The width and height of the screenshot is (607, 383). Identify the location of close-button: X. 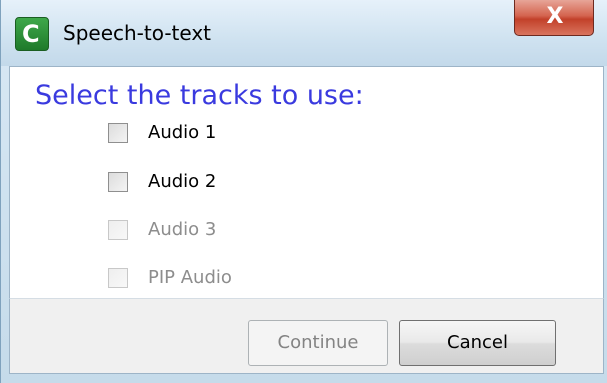
(554, 18).